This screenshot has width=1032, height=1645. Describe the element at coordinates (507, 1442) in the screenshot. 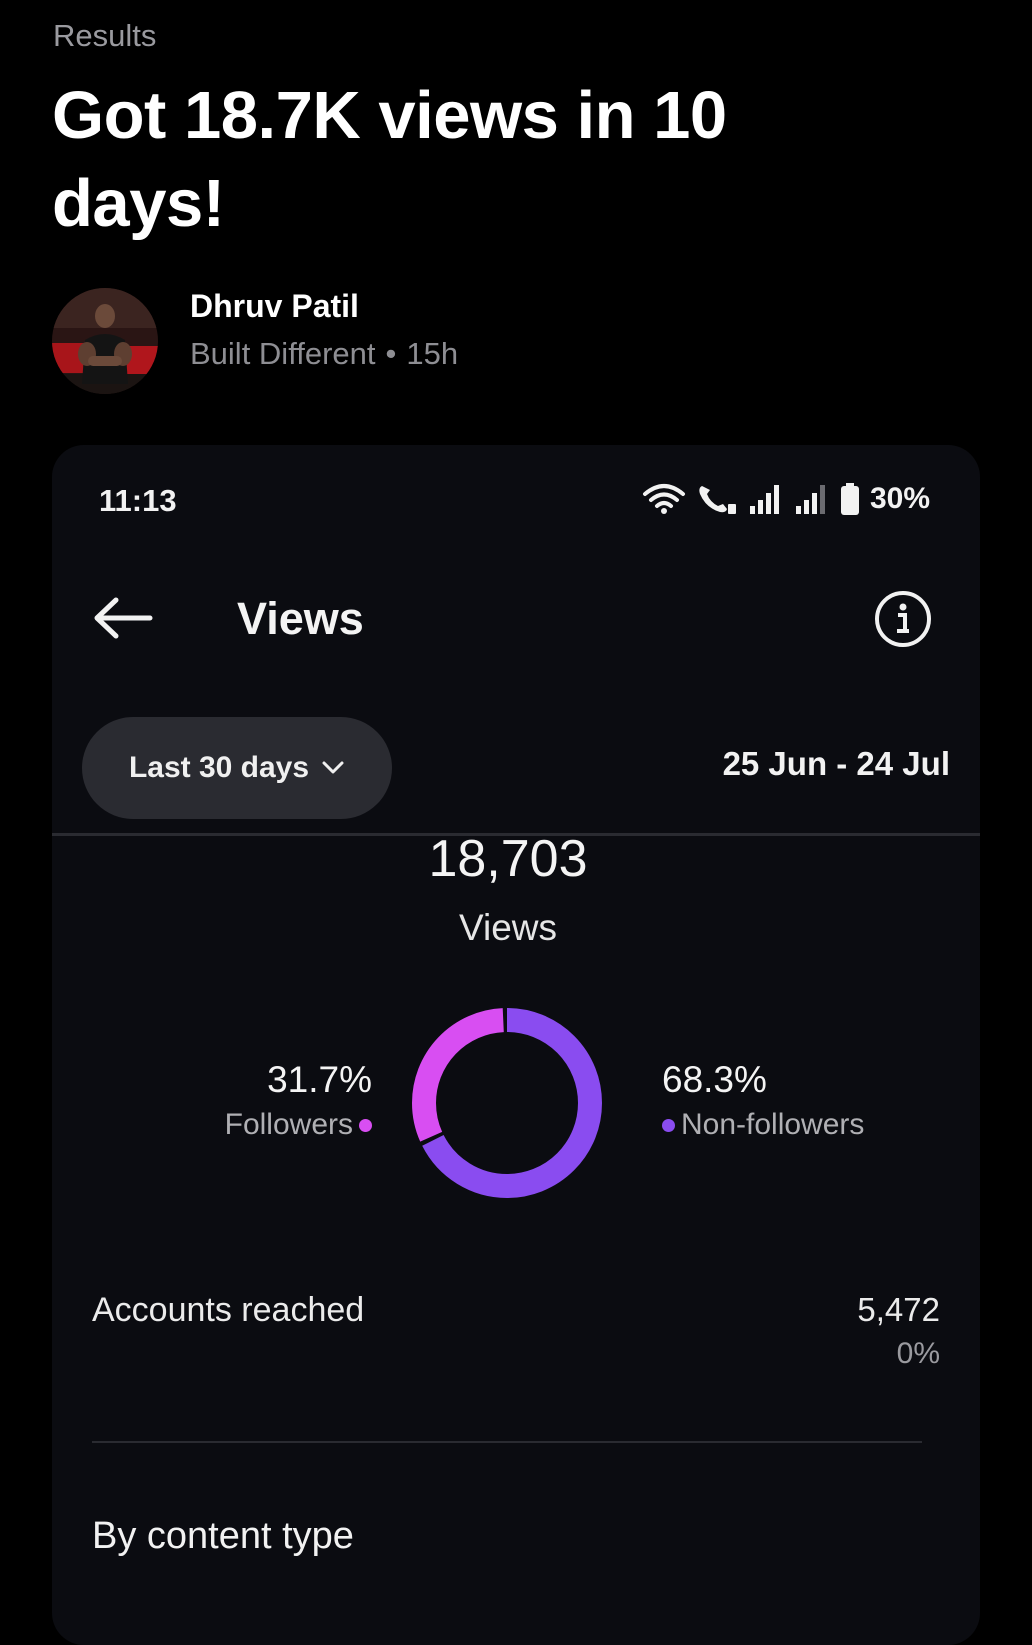

I see `divider` at that location.